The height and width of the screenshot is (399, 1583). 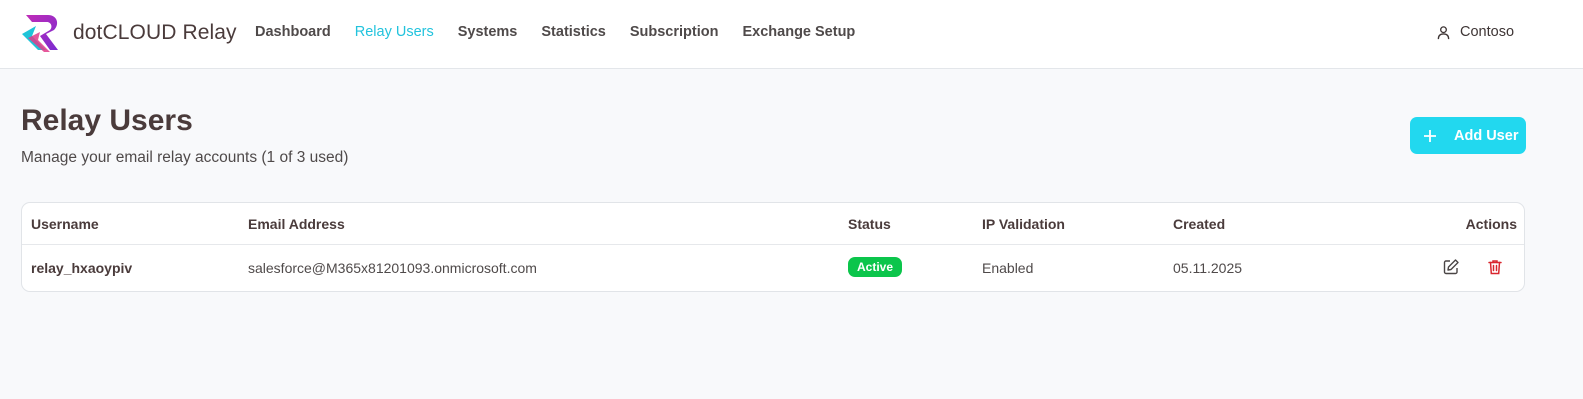 I want to click on column-header-email: Email Address, so click(x=296, y=224).